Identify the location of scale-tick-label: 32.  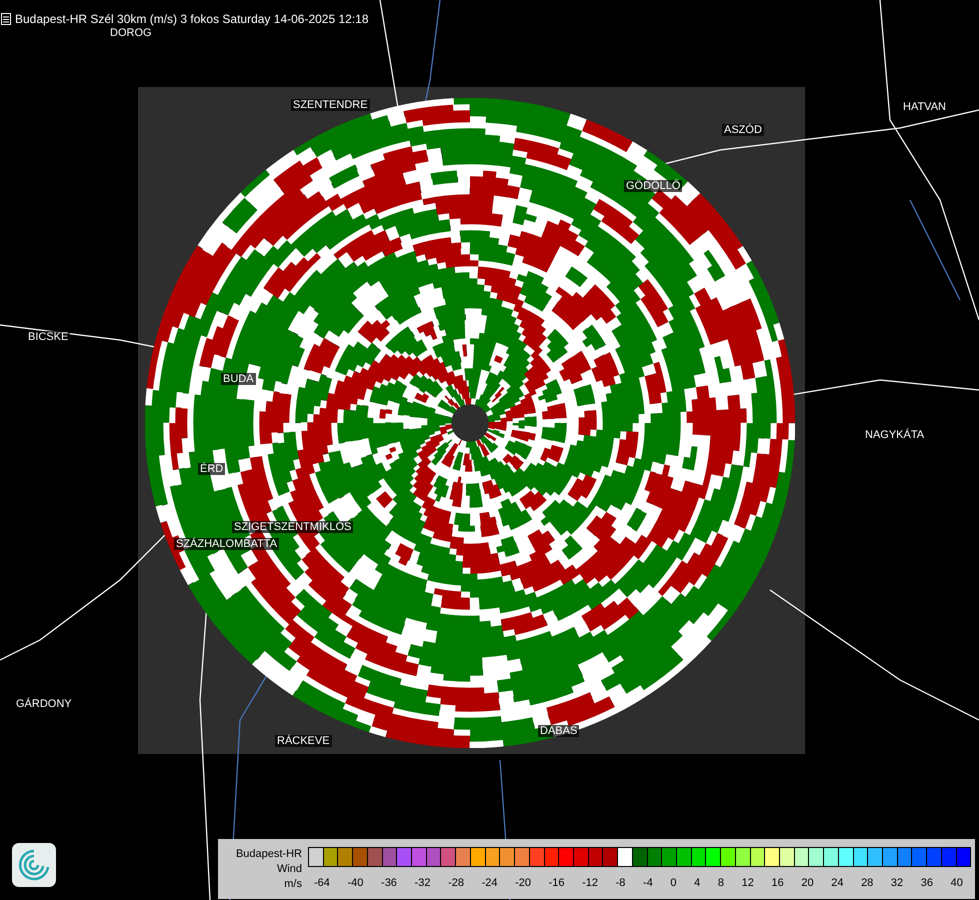
(897, 883).